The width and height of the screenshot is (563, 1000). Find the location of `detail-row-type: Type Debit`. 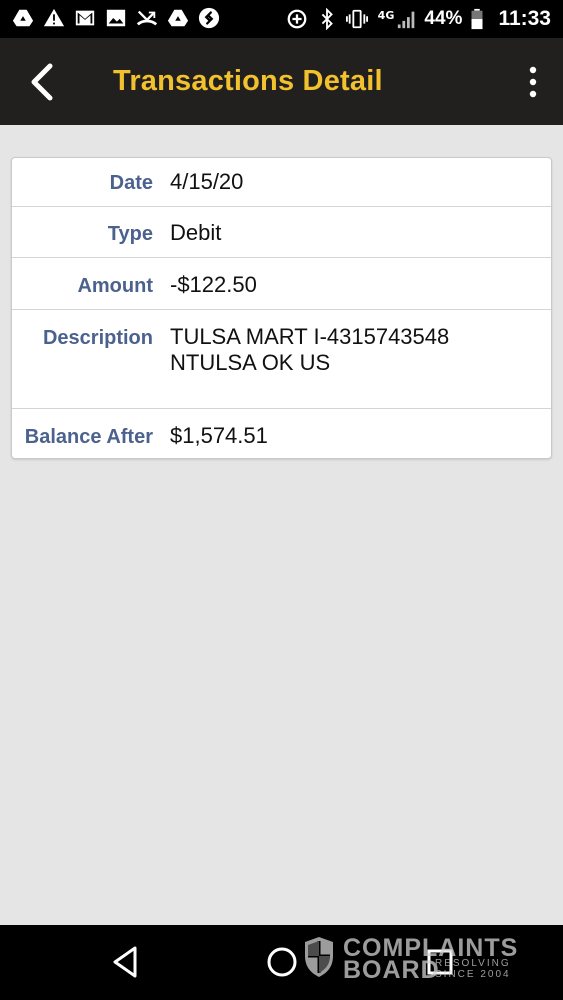

detail-row-type: Type Debit is located at coordinates (281, 232).